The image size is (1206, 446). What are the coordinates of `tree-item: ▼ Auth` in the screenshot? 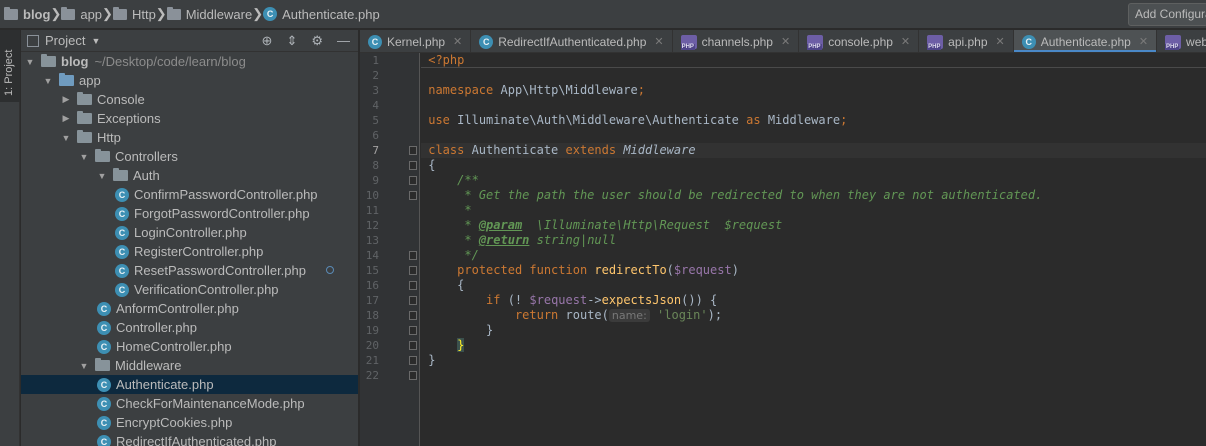 It's located at (189, 175).